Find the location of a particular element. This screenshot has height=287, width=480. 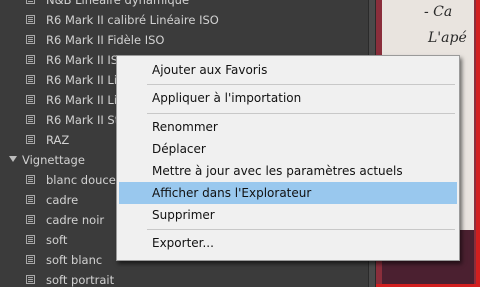

red-border is located at coordinates (478, 143).